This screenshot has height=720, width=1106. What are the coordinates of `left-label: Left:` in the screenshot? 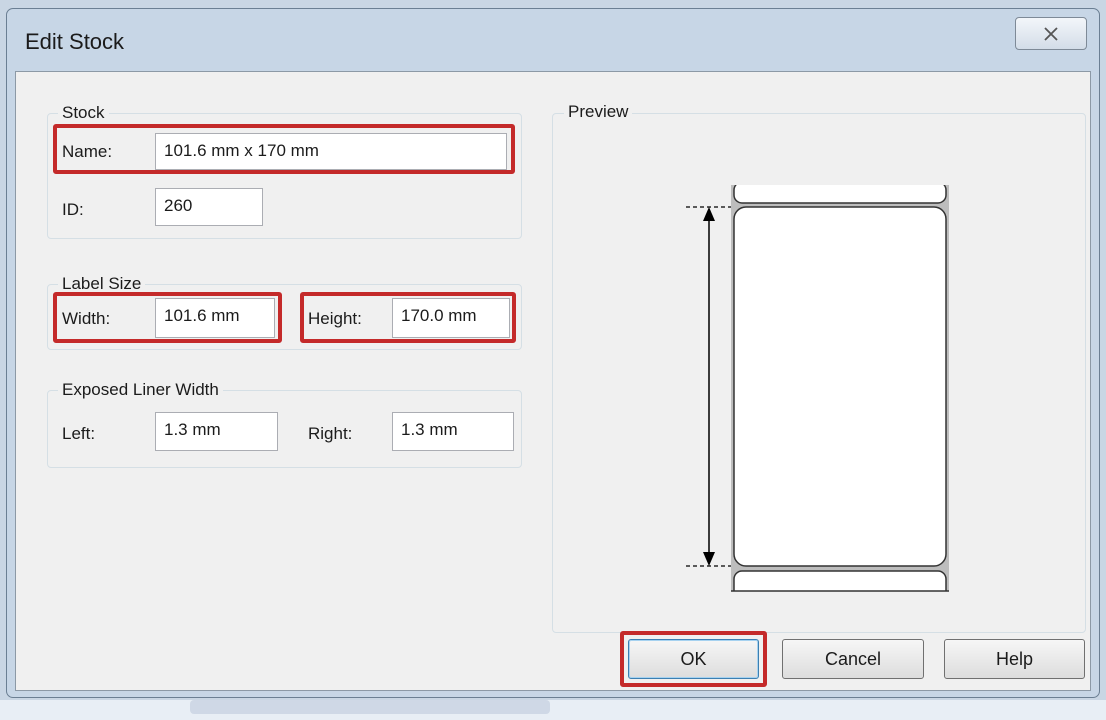 It's located at (79, 433).